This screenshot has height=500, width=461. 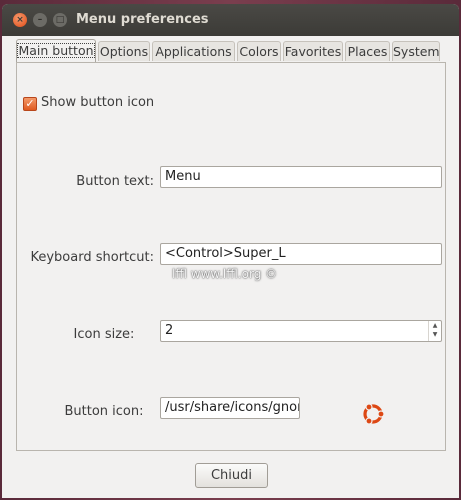 I want to click on close-button: Chiudi, so click(x=231, y=475).